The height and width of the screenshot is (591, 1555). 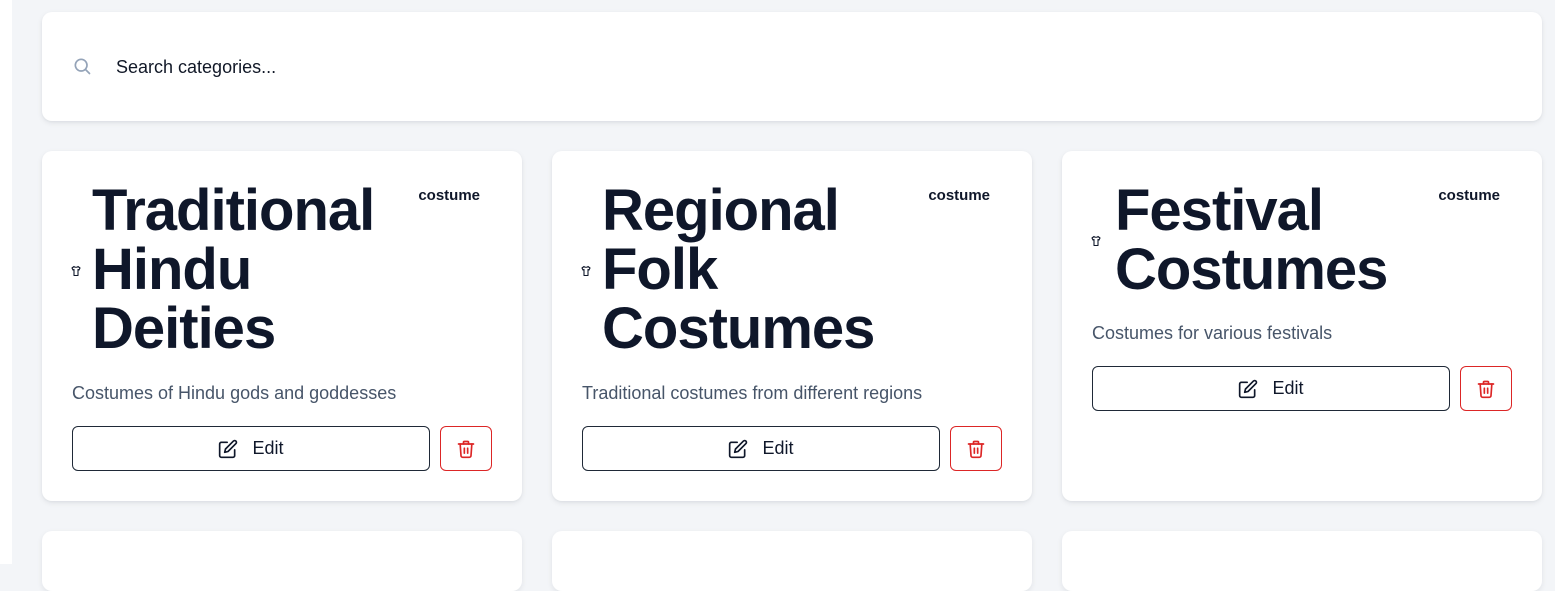 What do you see at coordinates (1251, 240) in the screenshot?
I see `category-title: Festival Costumes` at bounding box center [1251, 240].